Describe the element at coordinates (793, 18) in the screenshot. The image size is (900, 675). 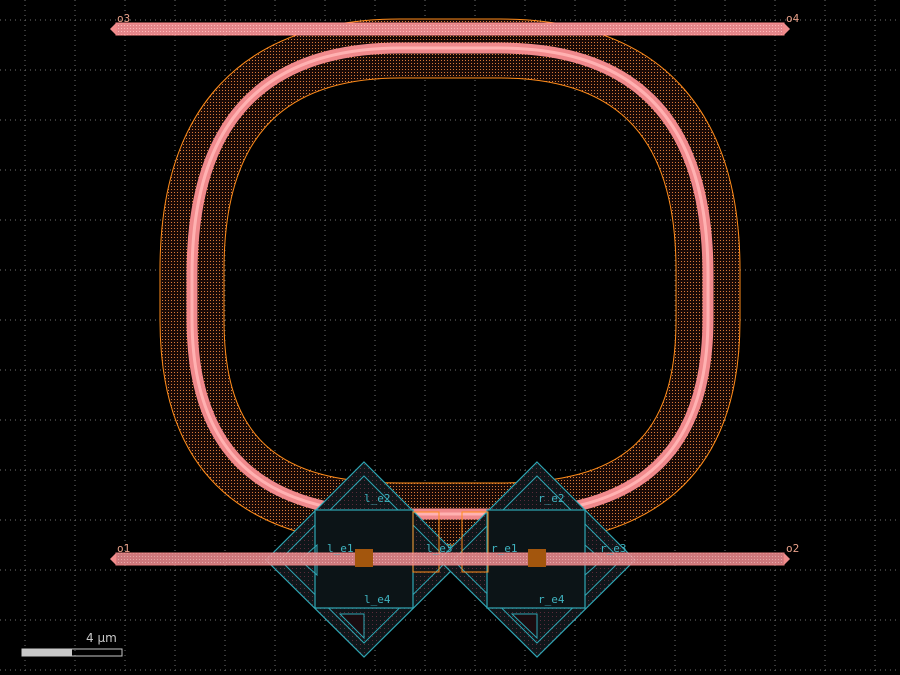
I see `port-label-o4: o4` at that location.